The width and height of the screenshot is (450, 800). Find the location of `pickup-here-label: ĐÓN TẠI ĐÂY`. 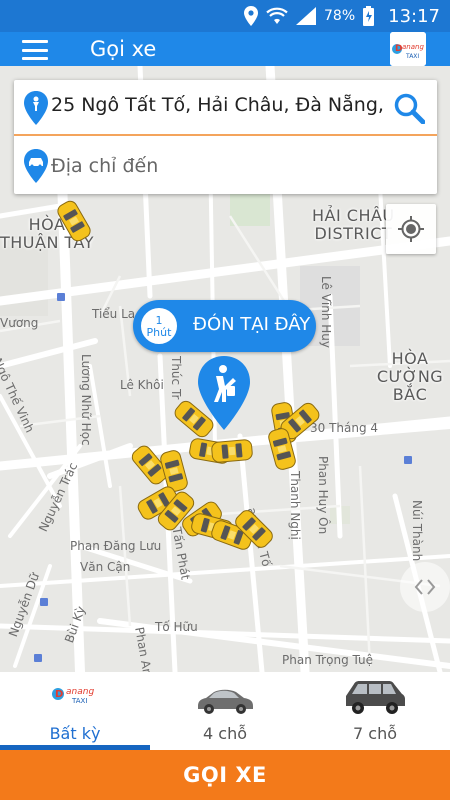

pickup-here-label: ĐÓN TẠI ĐÂY is located at coordinates (252, 324).